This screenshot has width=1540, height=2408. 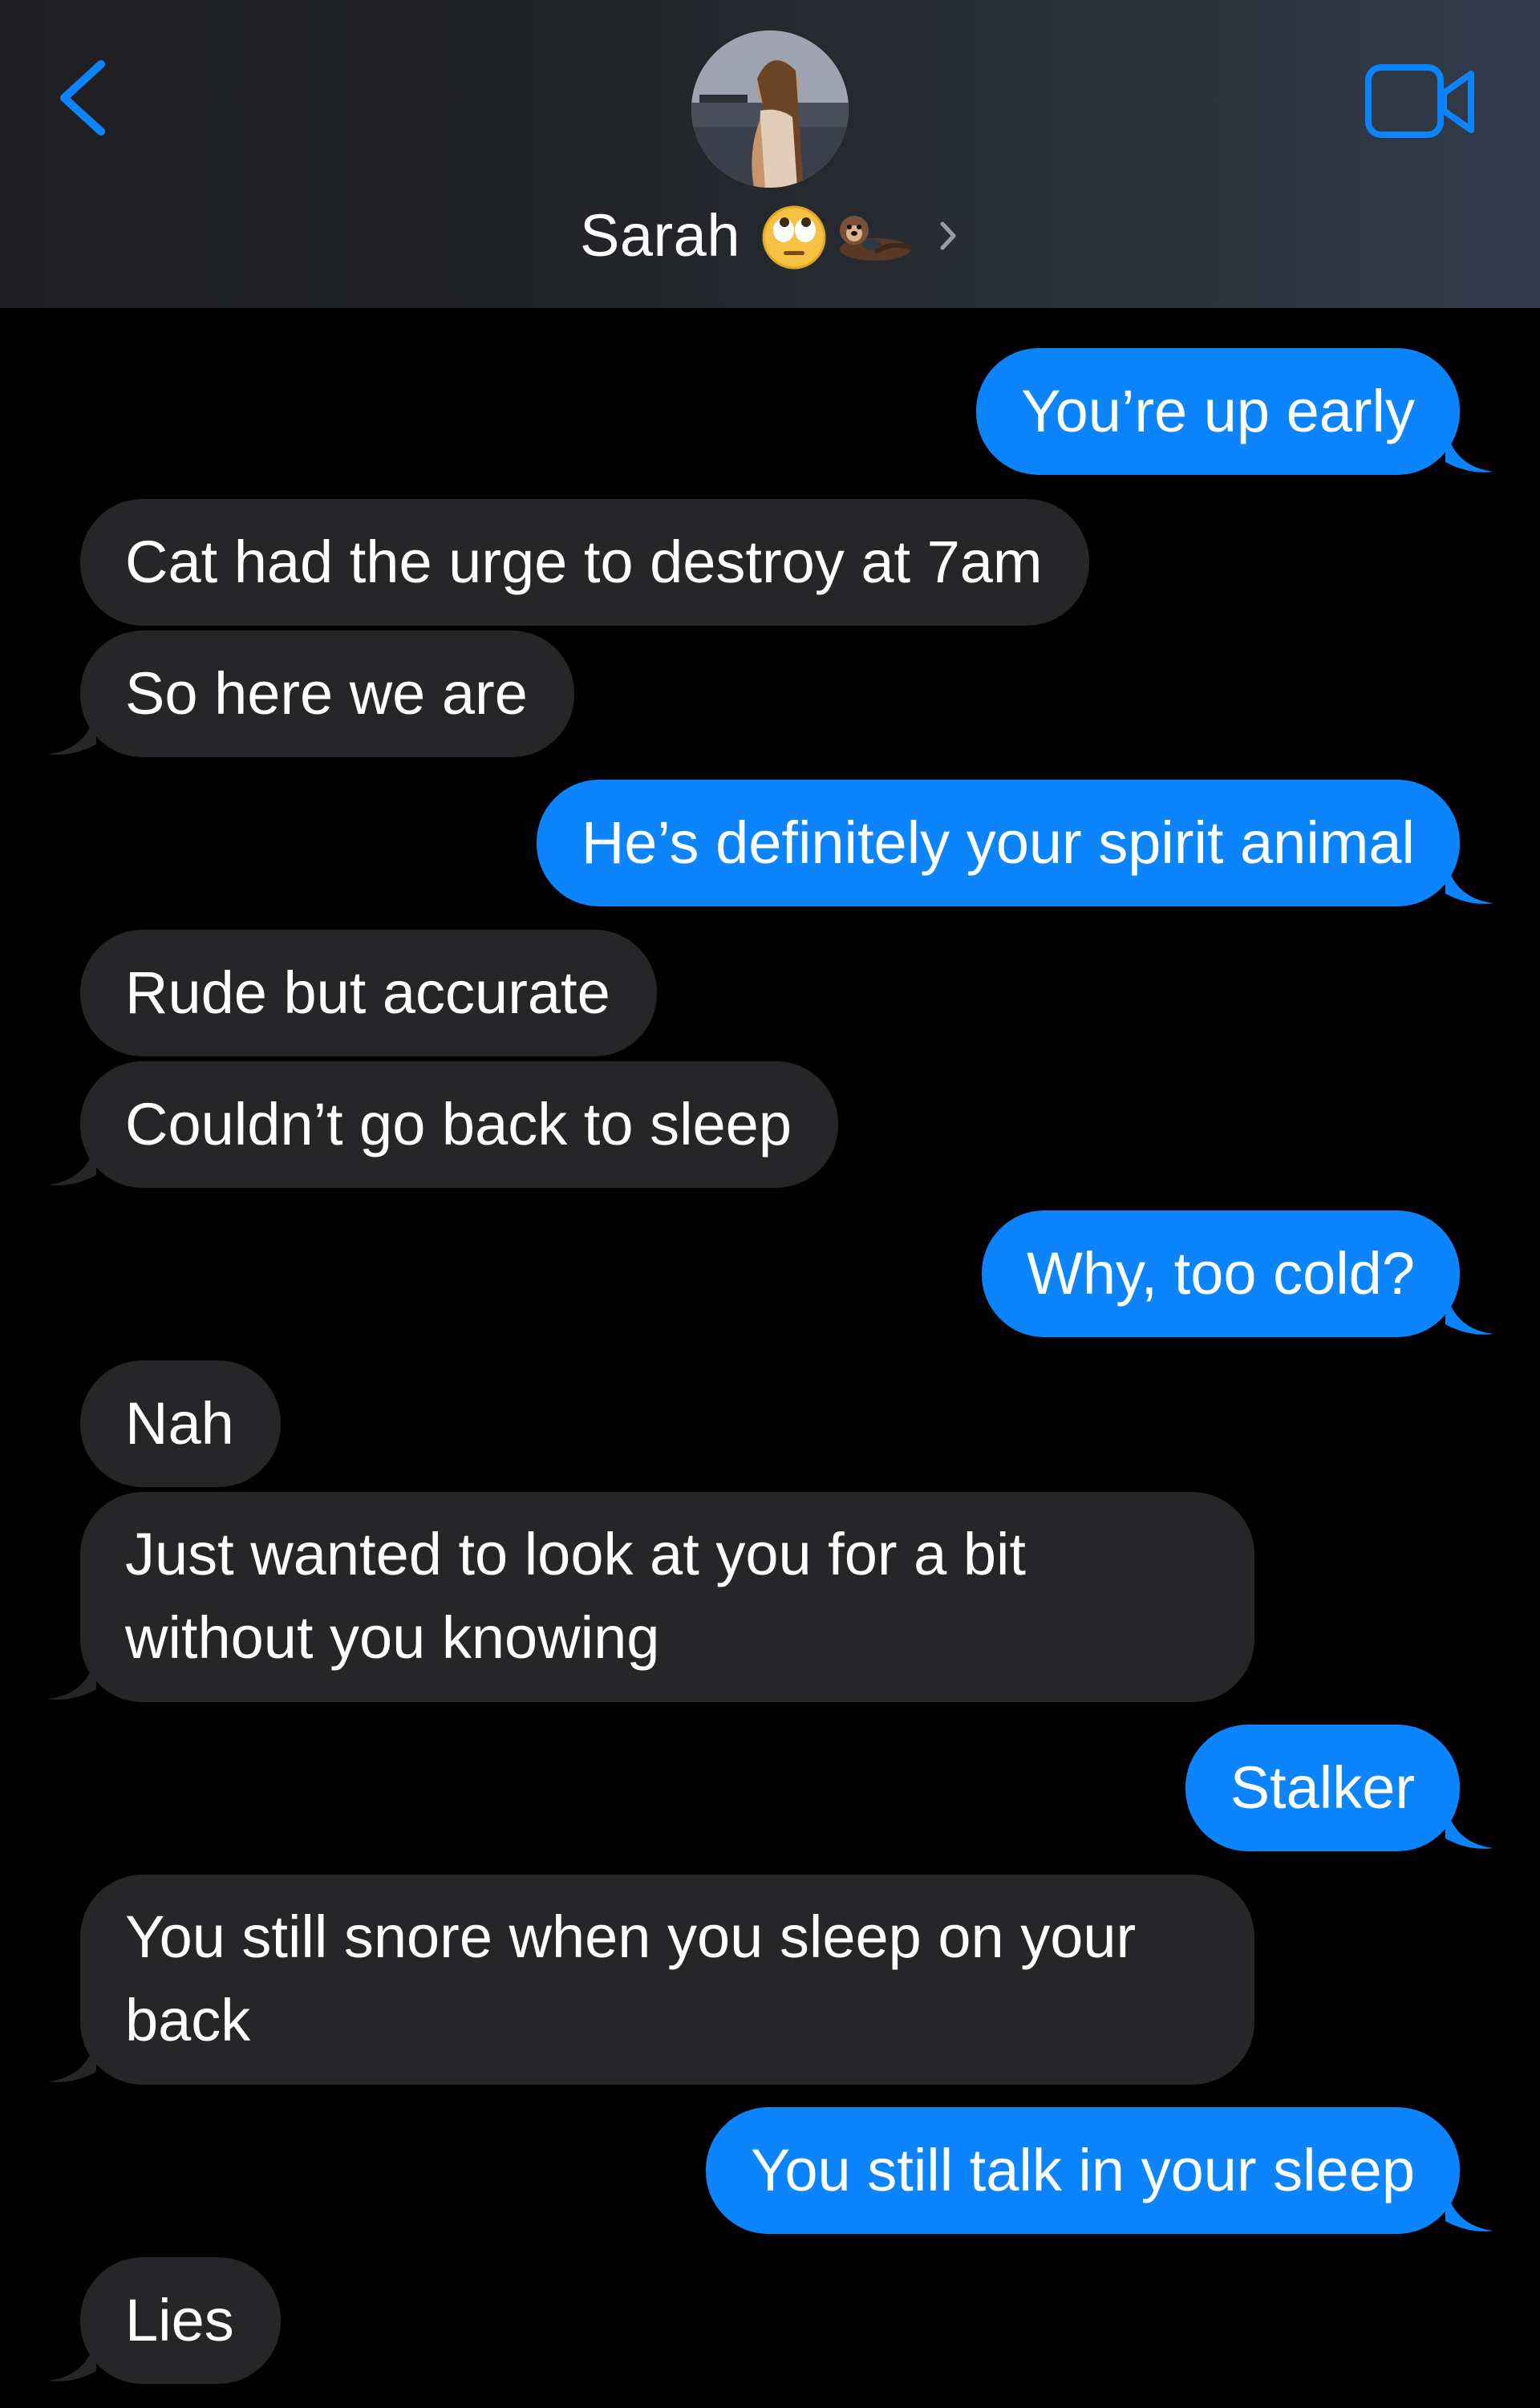 I want to click on message-bubble-sent: Why, too cold?, so click(x=1237, y=1273).